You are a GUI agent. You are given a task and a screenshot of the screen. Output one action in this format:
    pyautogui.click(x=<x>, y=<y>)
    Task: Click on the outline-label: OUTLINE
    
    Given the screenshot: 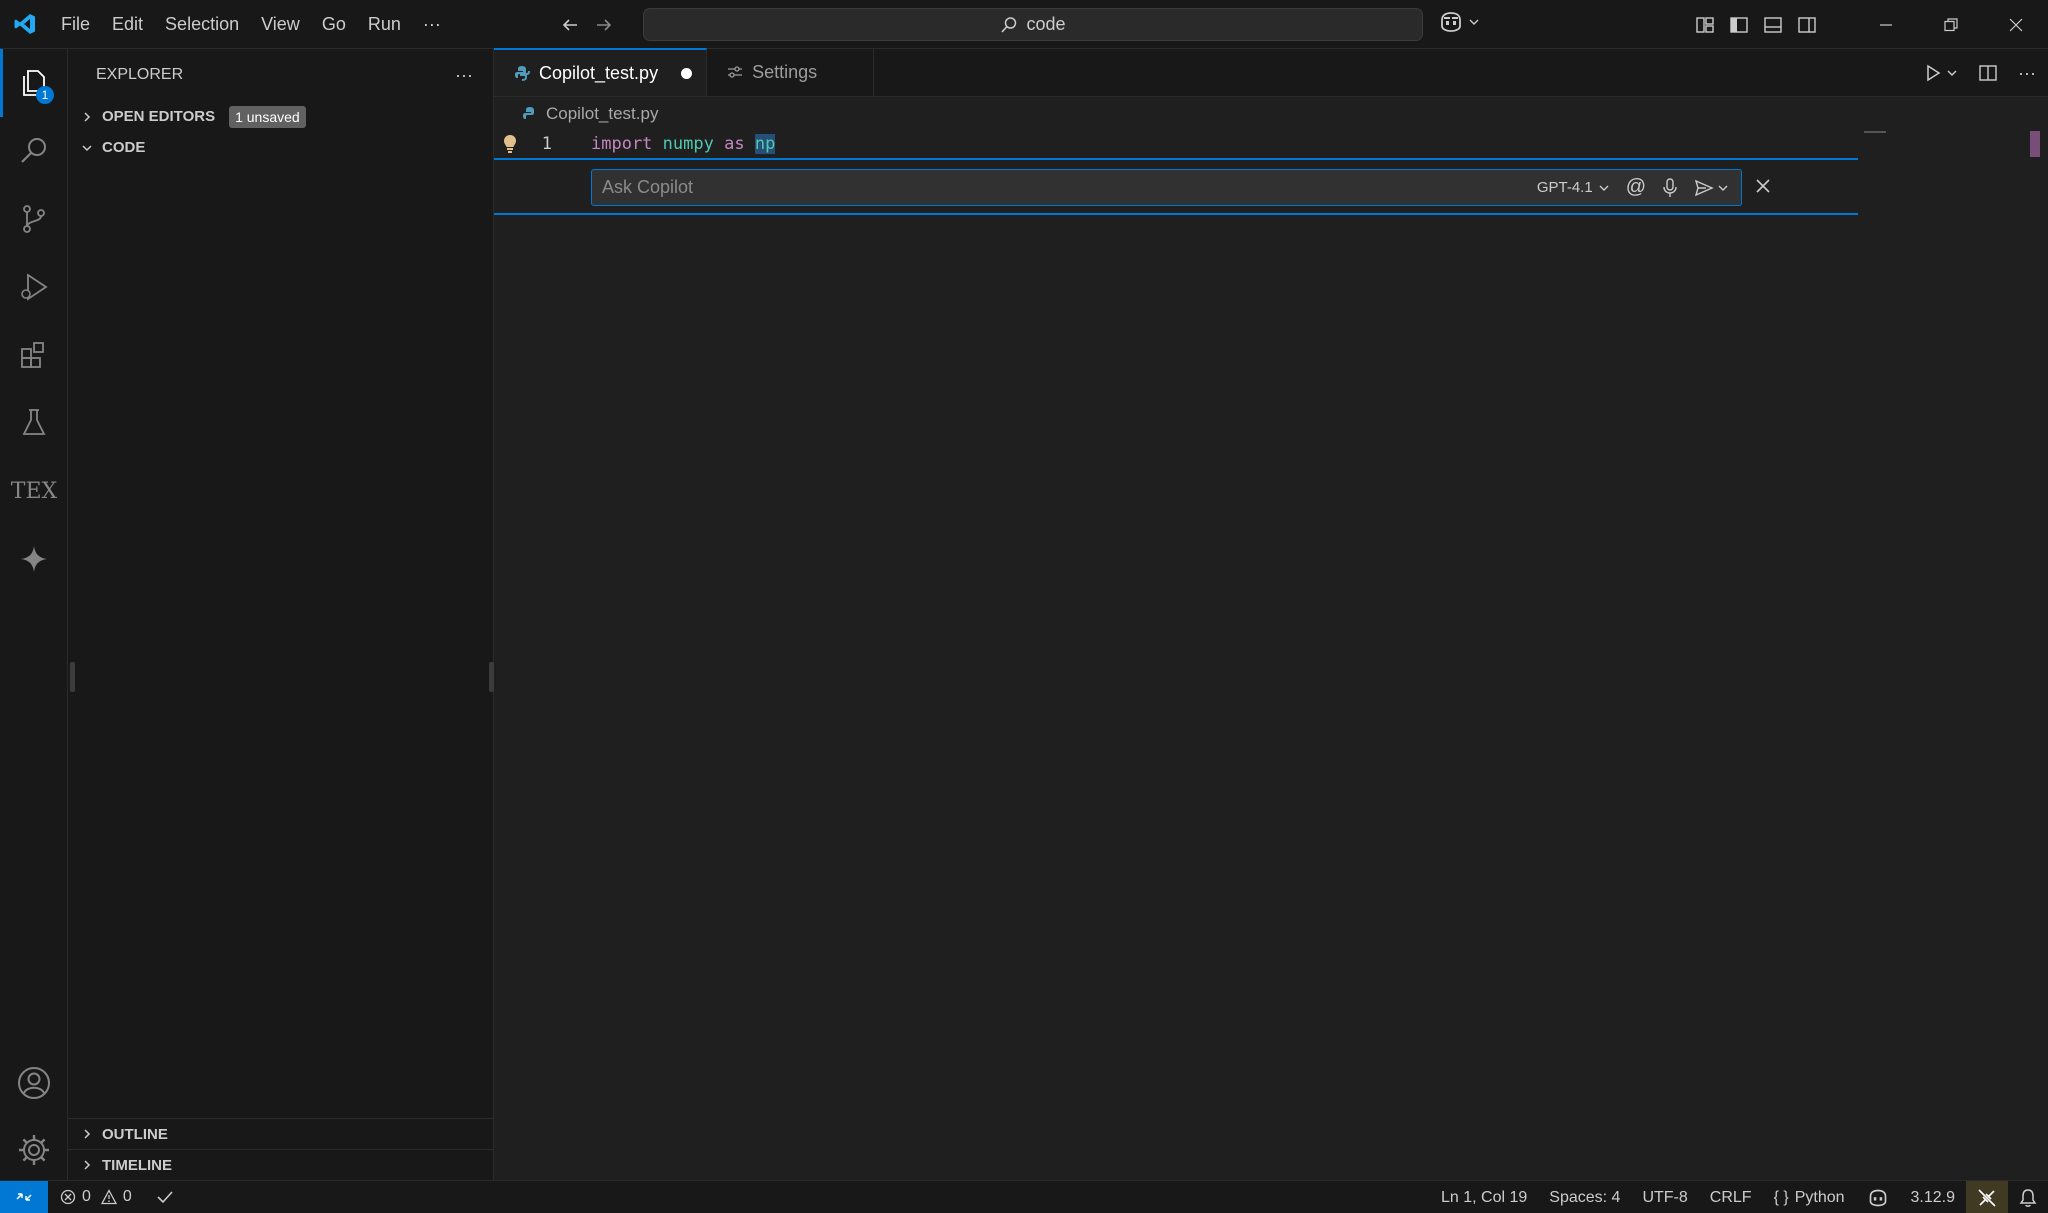 What is the action you would take?
    pyautogui.click(x=135, y=1134)
    